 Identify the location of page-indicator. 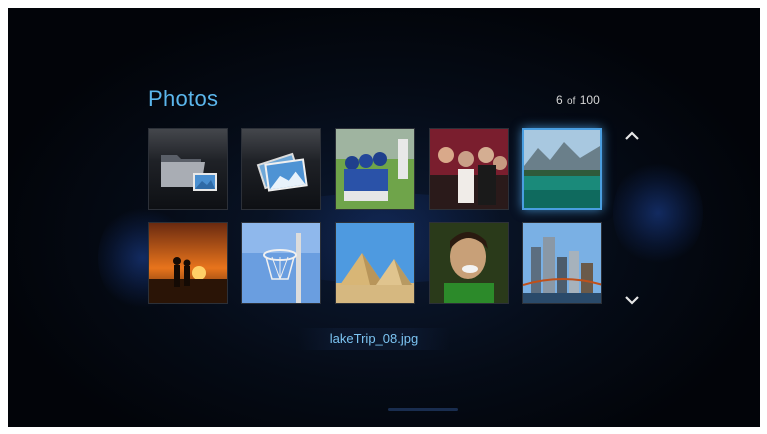
(423, 409).